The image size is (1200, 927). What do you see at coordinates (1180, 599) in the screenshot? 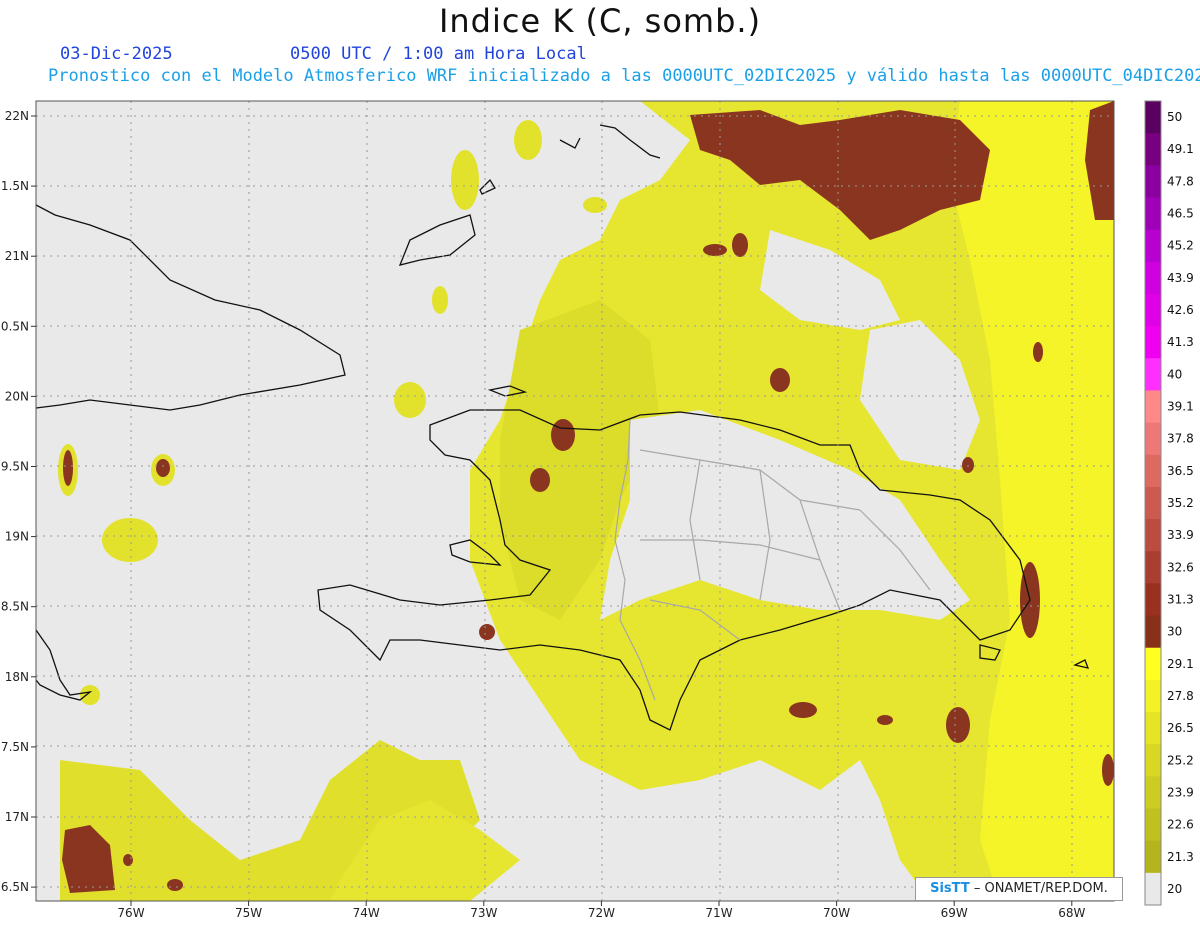
I see `colorbar-label: 31.3` at bounding box center [1180, 599].